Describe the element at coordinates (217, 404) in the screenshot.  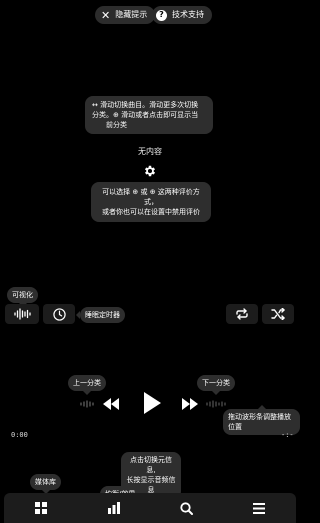
I see `seek-waveform-right` at that location.